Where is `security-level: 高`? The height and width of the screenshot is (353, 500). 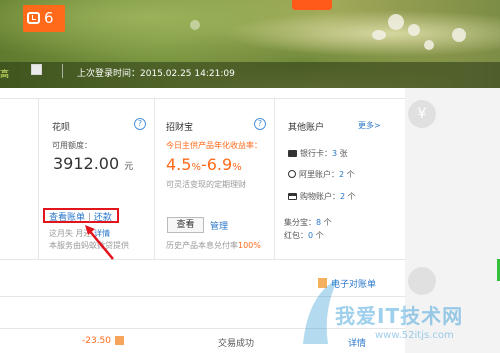
security-level: 高 is located at coordinates (5, 75).